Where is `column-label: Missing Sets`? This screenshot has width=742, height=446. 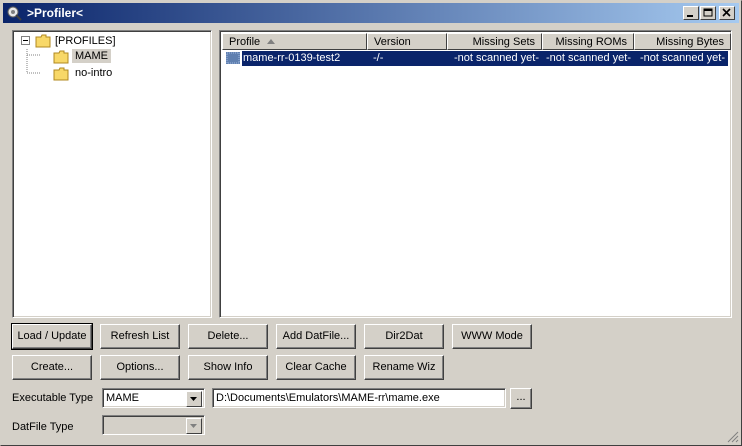
column-label: Missing Sets is located at coordinates (503, 42).